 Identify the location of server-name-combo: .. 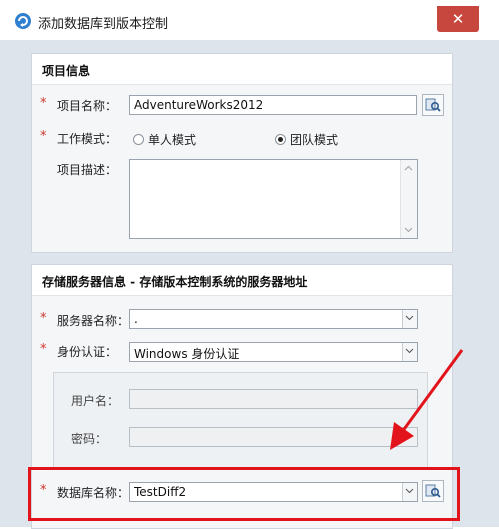
(273, 319).